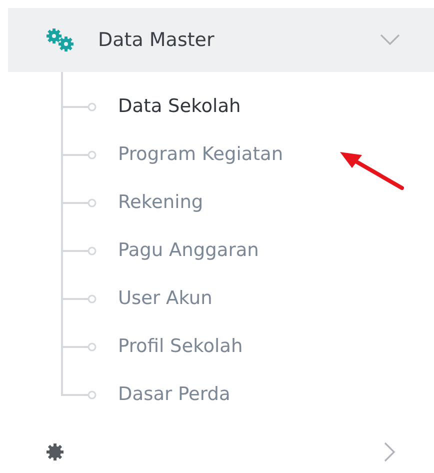 This screenshot has height=473, width=434. What do you see at coordinates (161, 202) in the screenshot?
I see `submenu-item: Rekening` at bounding box center [161, 202].